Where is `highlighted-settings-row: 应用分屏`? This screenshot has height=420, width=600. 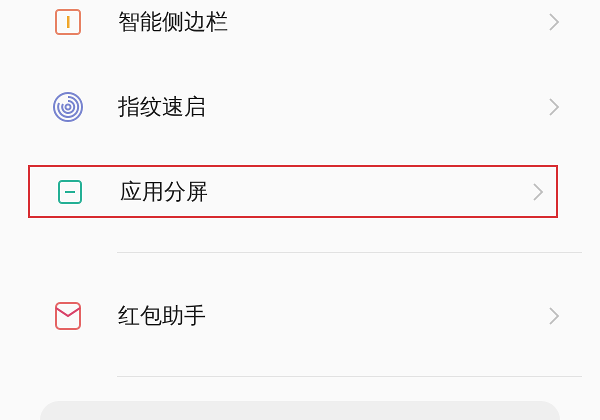
highlighted-settings-row: 应用分屏 is located at coordinates (293, 191).